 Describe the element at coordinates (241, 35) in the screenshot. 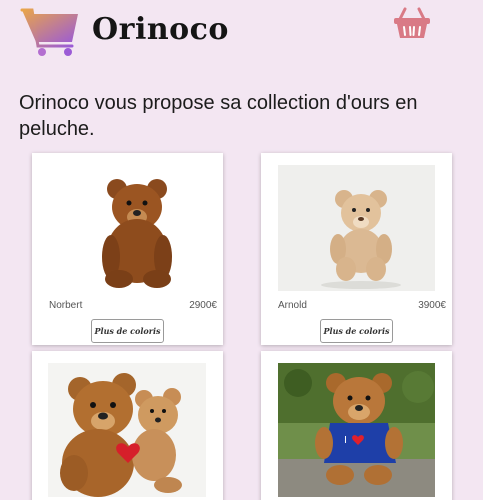

I see `header: Orinoco` at that location.